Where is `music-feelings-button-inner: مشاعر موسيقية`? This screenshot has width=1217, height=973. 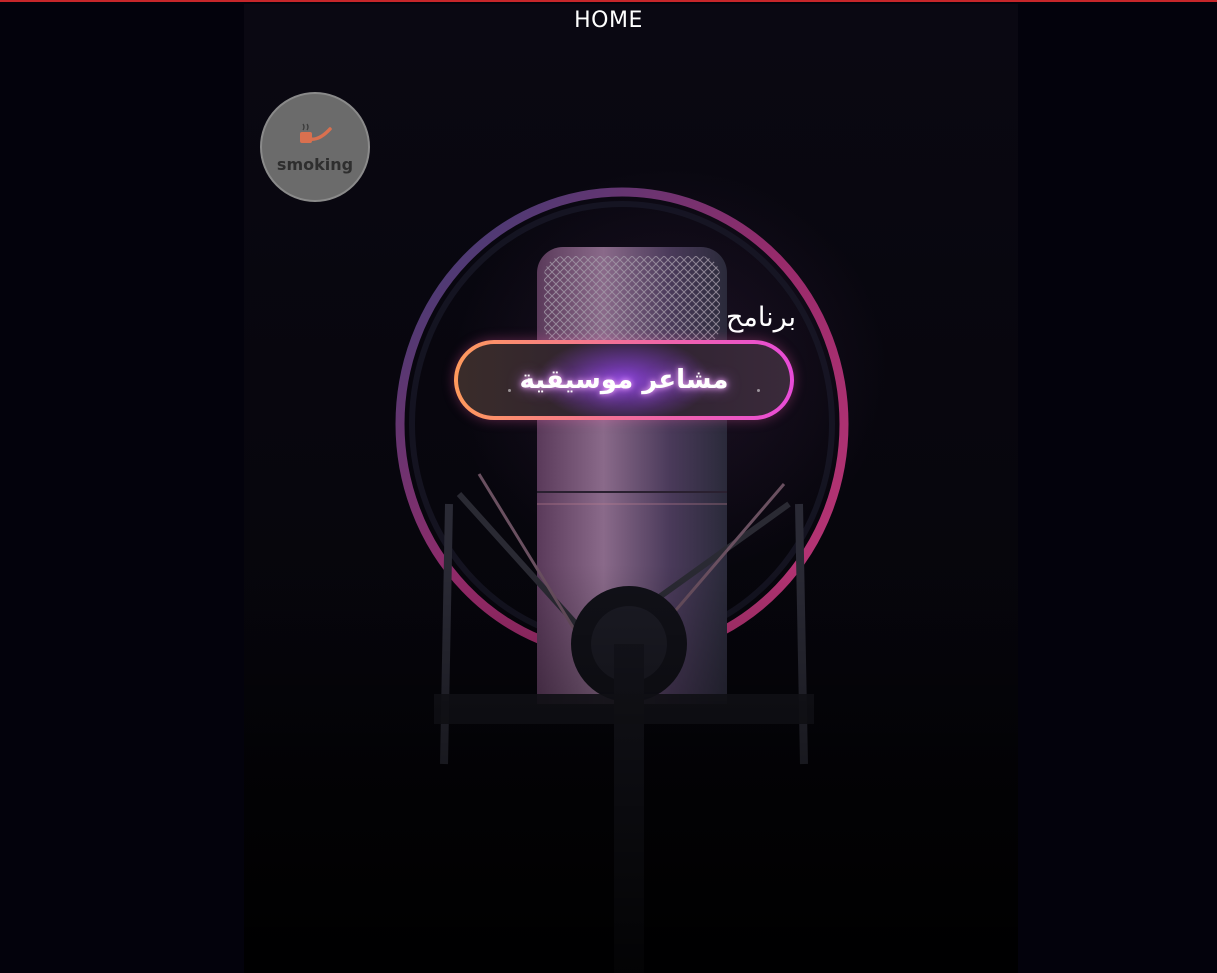 music-feelings-button-inner: مشاعر موسيقية is located at coordinates (624, 380).